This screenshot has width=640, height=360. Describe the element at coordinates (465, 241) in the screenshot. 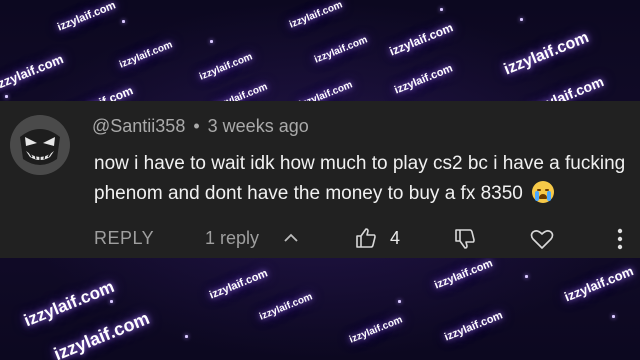

I see `thumbs-down-icon` at that location.